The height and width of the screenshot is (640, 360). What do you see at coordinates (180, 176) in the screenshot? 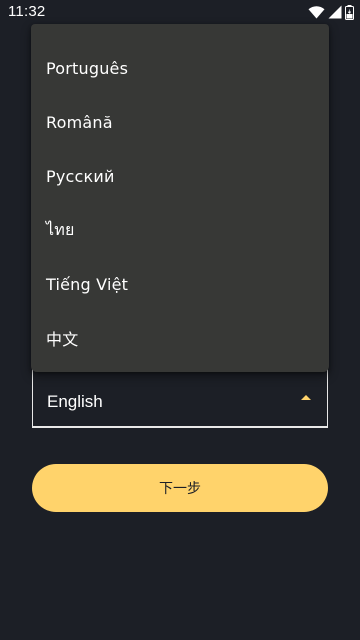
I see `menu-item-russian: Русский` at bounding box center [180, 176].